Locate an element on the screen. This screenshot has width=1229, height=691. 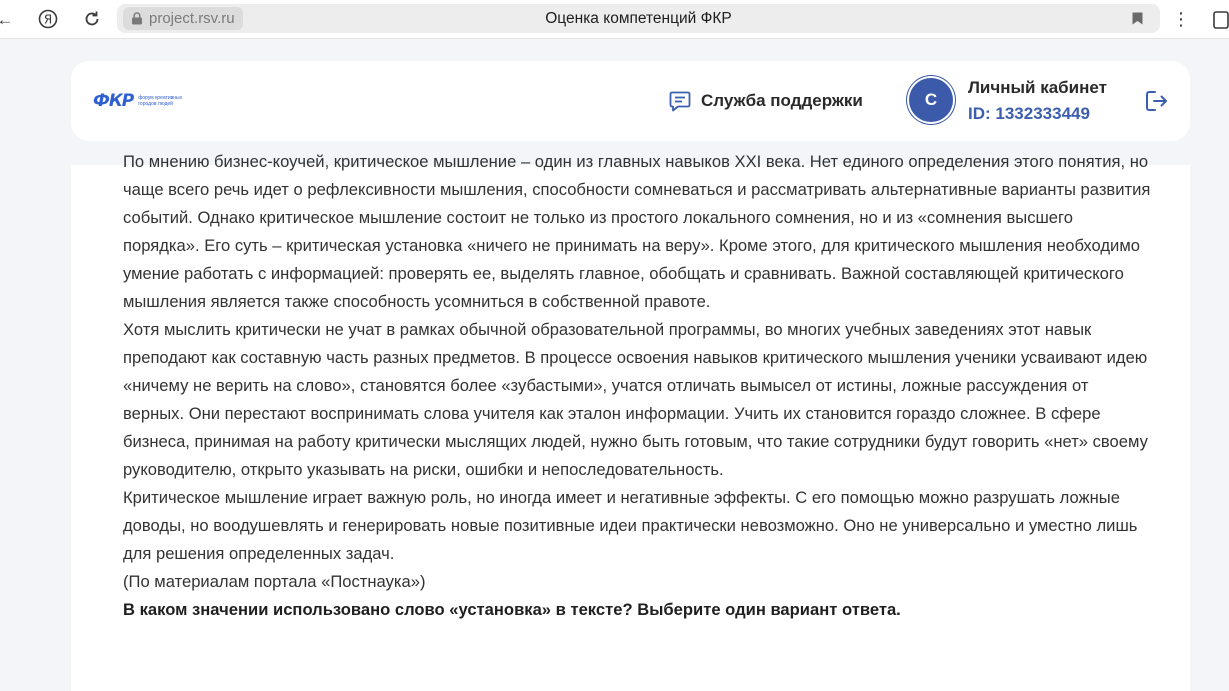
extension-icon is located at coordinates (1220, 19).